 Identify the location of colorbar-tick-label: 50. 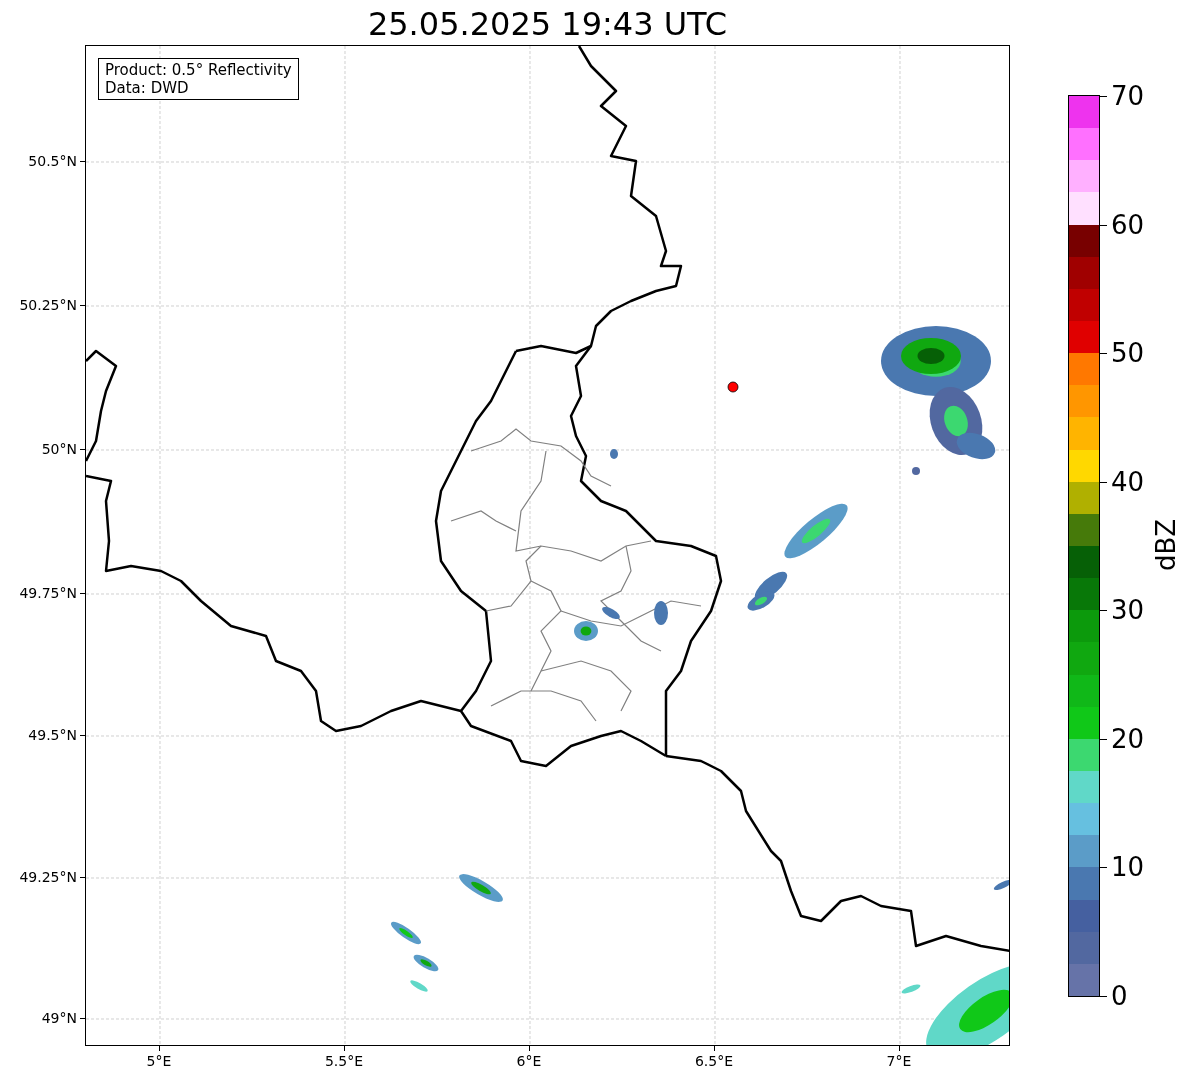
(1128, 353).